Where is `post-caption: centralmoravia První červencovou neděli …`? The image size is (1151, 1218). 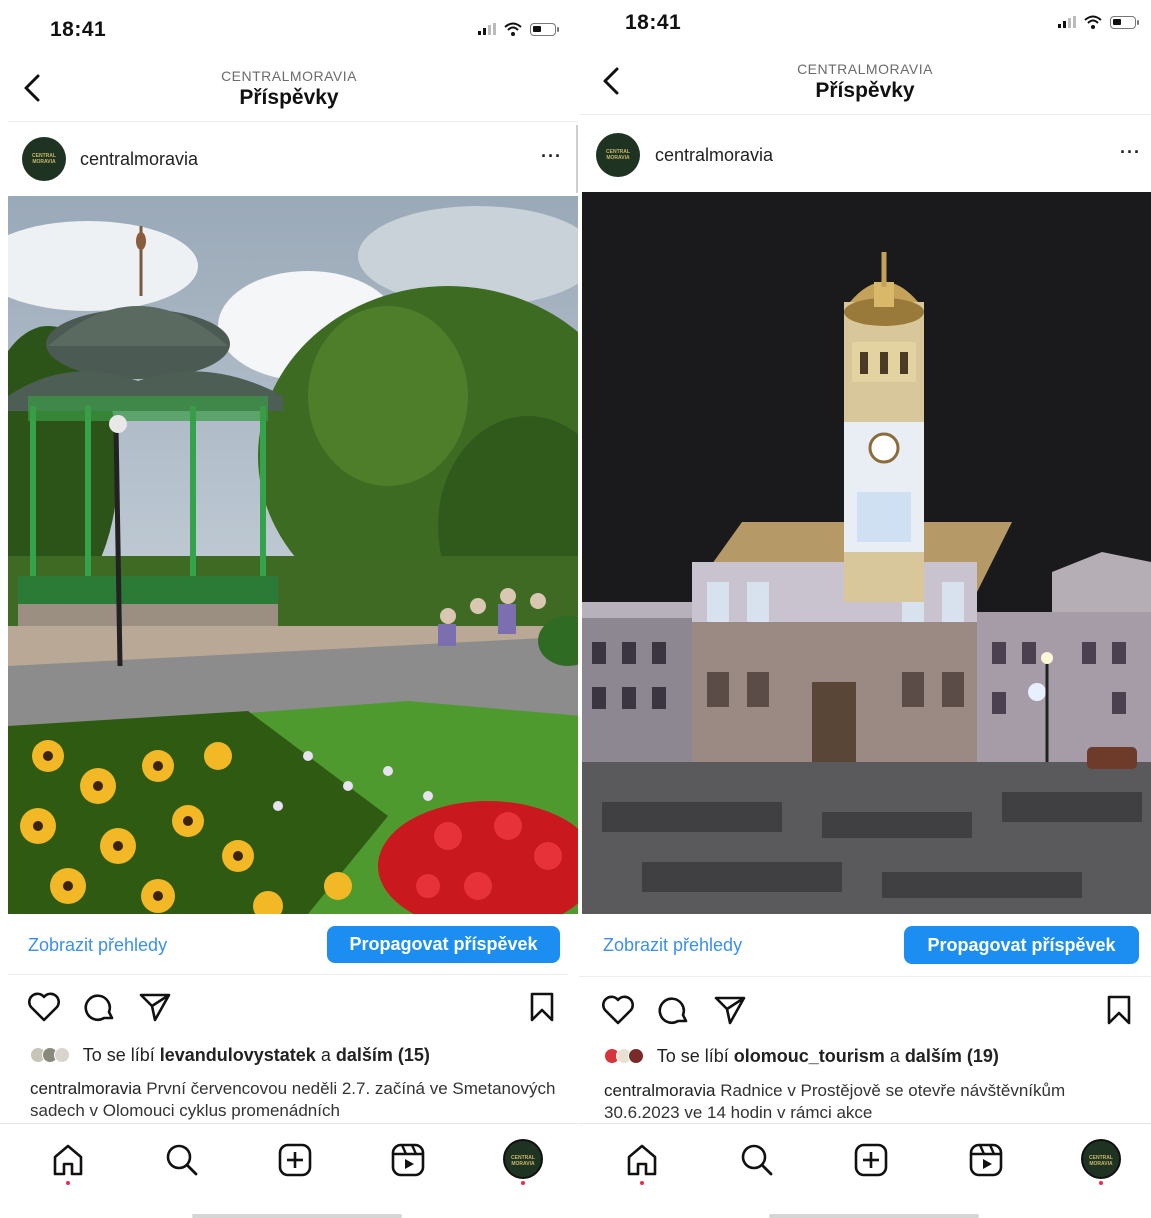 post-caption: centralmoravia První červencovou neděli … is located at coordinates (298, 1100).